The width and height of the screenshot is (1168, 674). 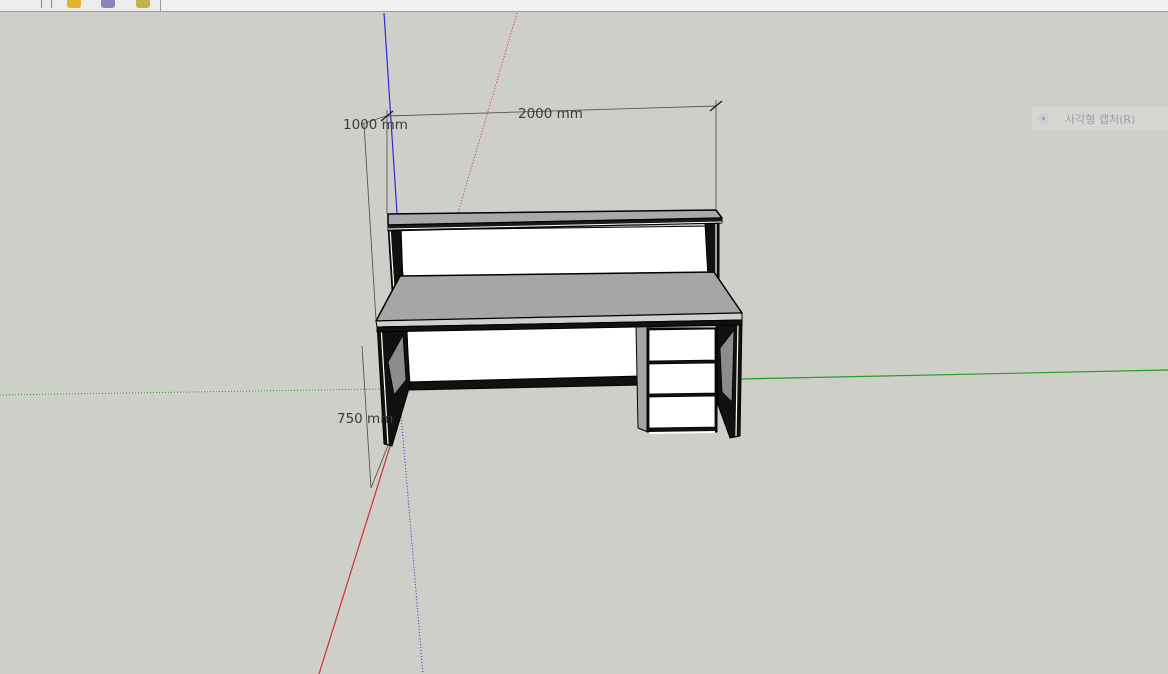 I want to click on green-axis-positive, so click(x=953, y=374).